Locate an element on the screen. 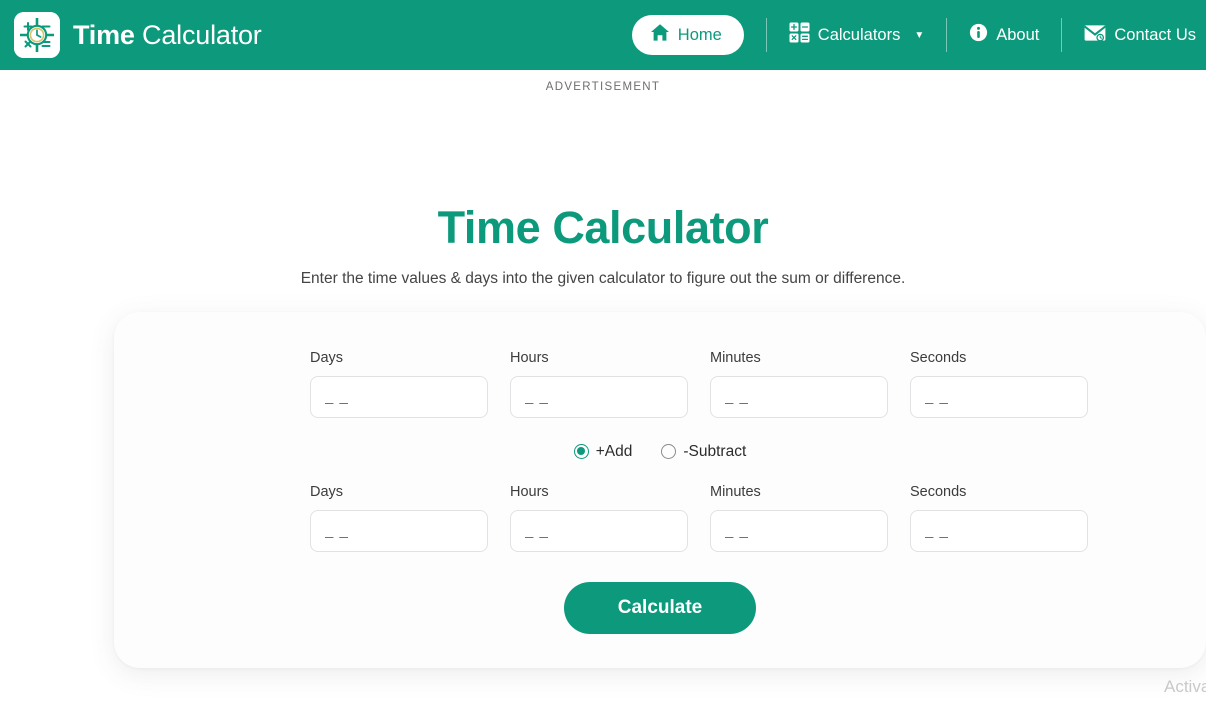 The image size is (1206, 701). brand-title-light: Calculator is located at coordinates (202, 34).